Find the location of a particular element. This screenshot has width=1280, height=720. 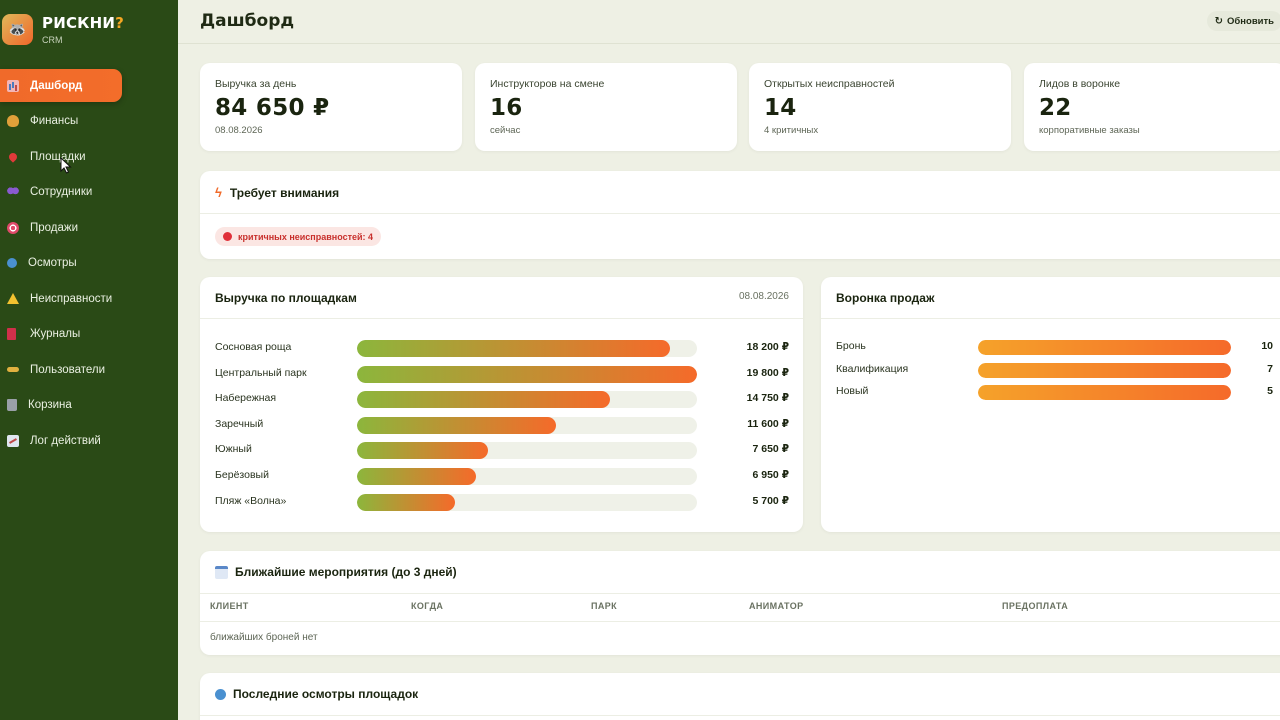

page-title: Дашборд is located at coordinates (247, 21).